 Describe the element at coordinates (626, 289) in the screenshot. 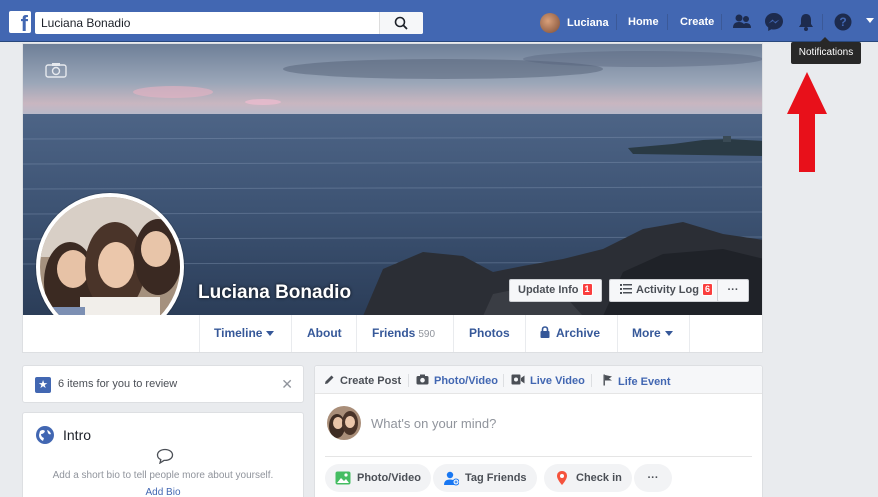

I see `list-icon` at that location.